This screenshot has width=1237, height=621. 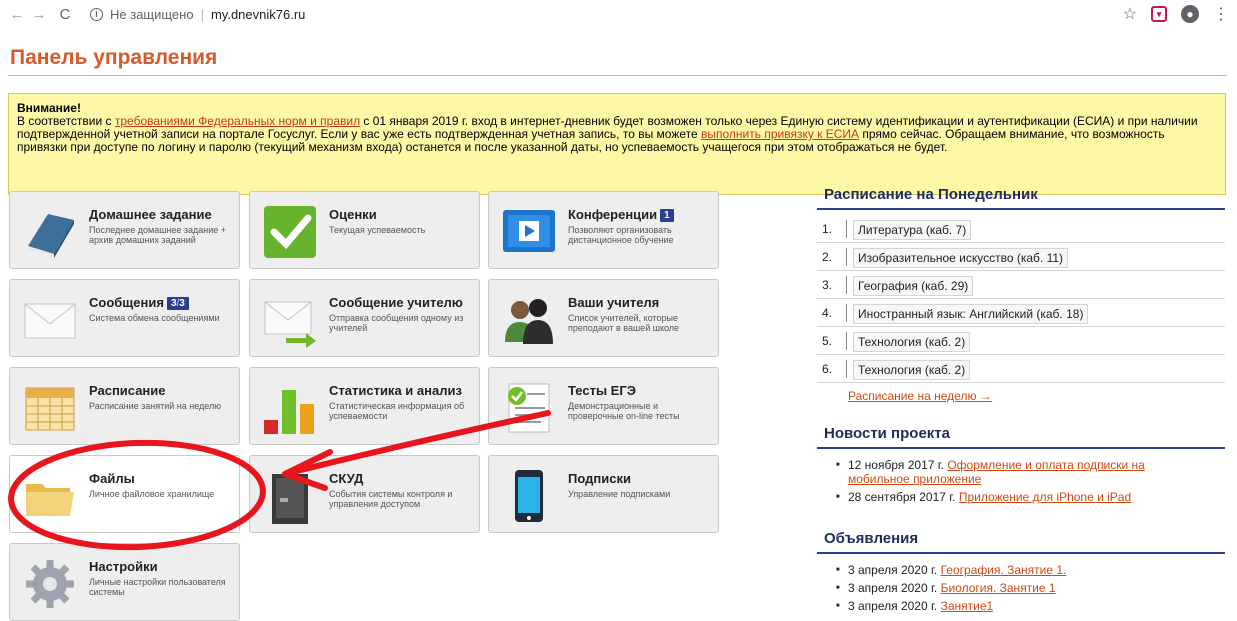 I want to click on news-date: 12 ноября 2017 г., so click(x=896, y=465).